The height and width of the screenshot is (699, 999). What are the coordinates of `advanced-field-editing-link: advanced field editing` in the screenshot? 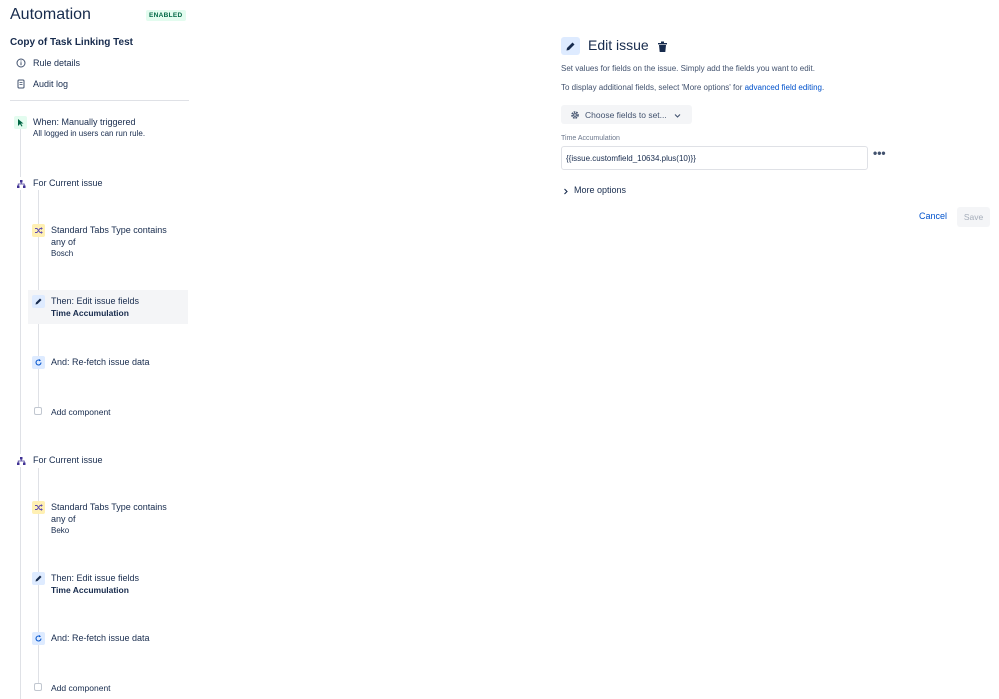 It's located at (783, 87).